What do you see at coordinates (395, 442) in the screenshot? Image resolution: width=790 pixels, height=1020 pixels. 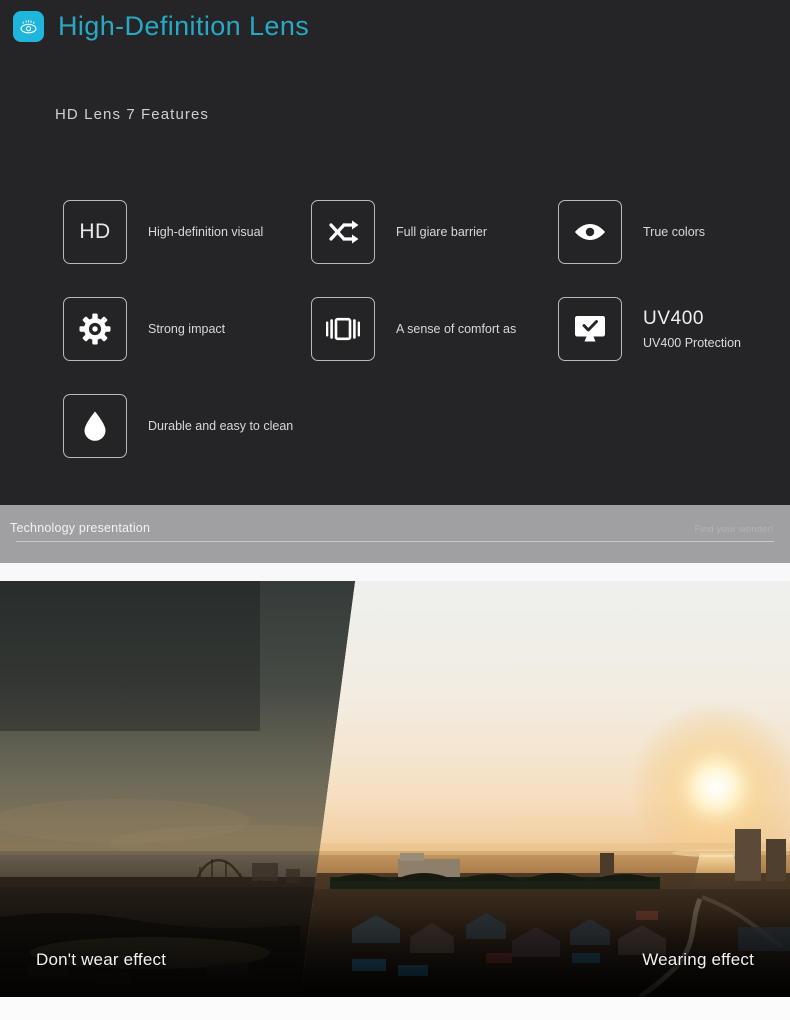 I see `feature-row: Durable and easy to clean` at bounding box center [395, 442].